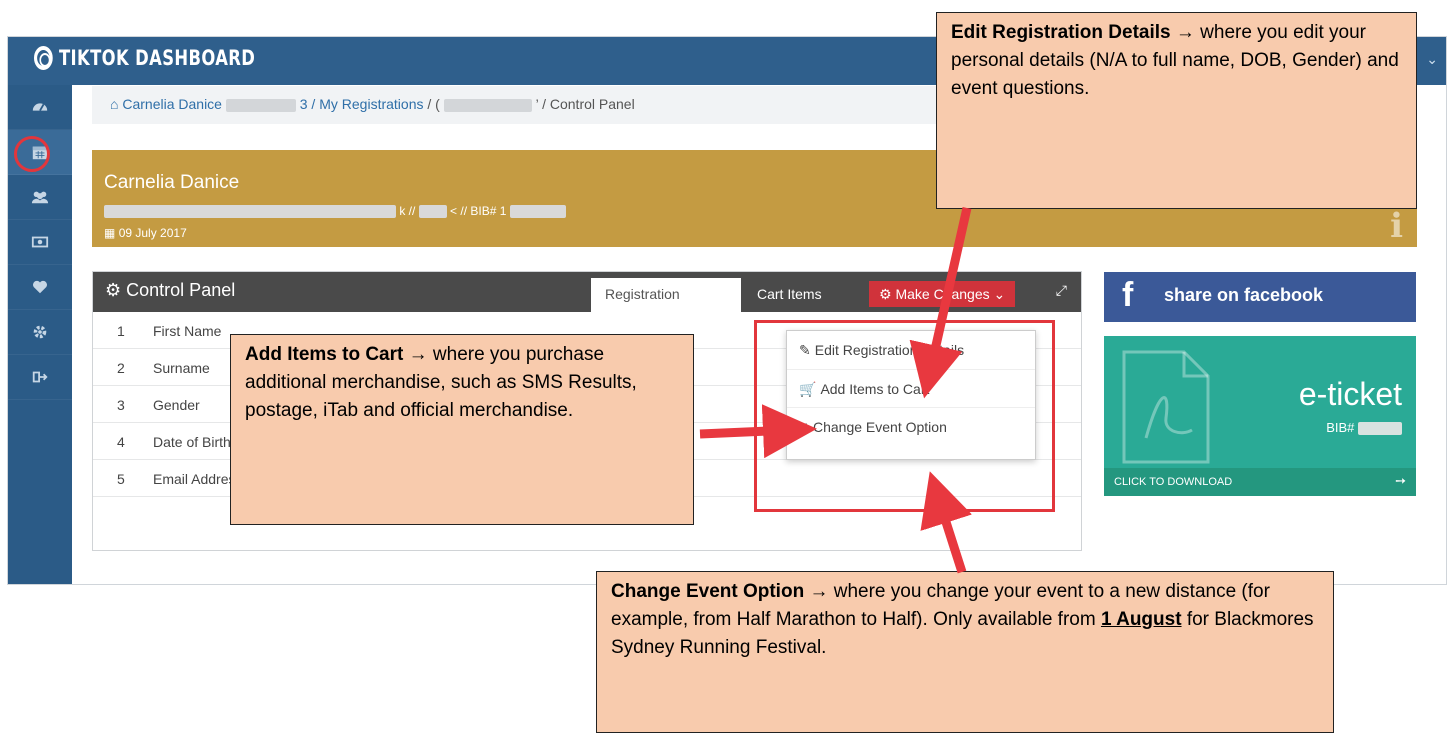 This screenshot has height=733, width=1451. Describe the element at coordinates (875, 389) in the screenshot. I see `menu-item-label: Add Items to Cart` at that location.